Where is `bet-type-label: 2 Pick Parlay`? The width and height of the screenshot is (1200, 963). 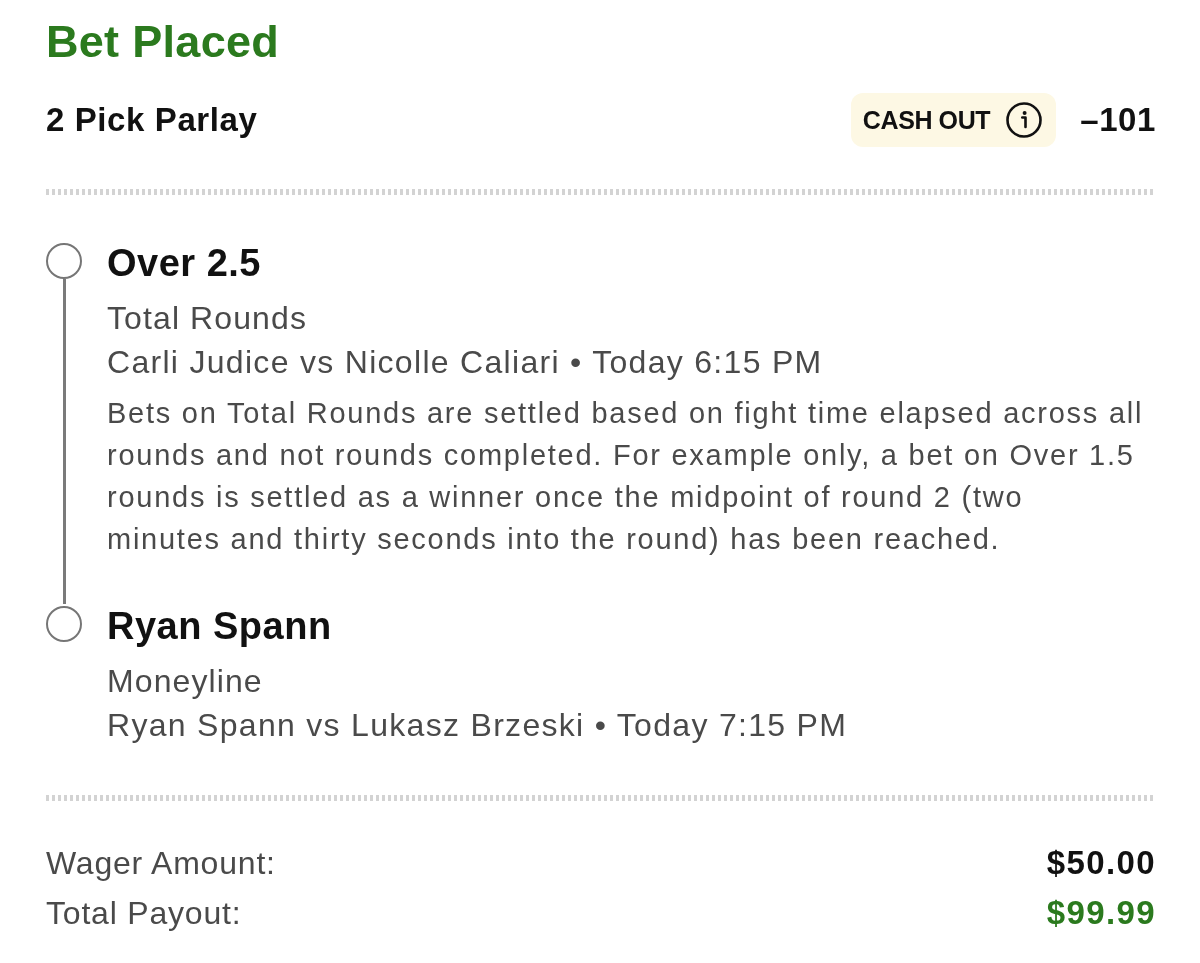 bet-type-label: 2 Pick Parlay is located at coordinates (152, 120).